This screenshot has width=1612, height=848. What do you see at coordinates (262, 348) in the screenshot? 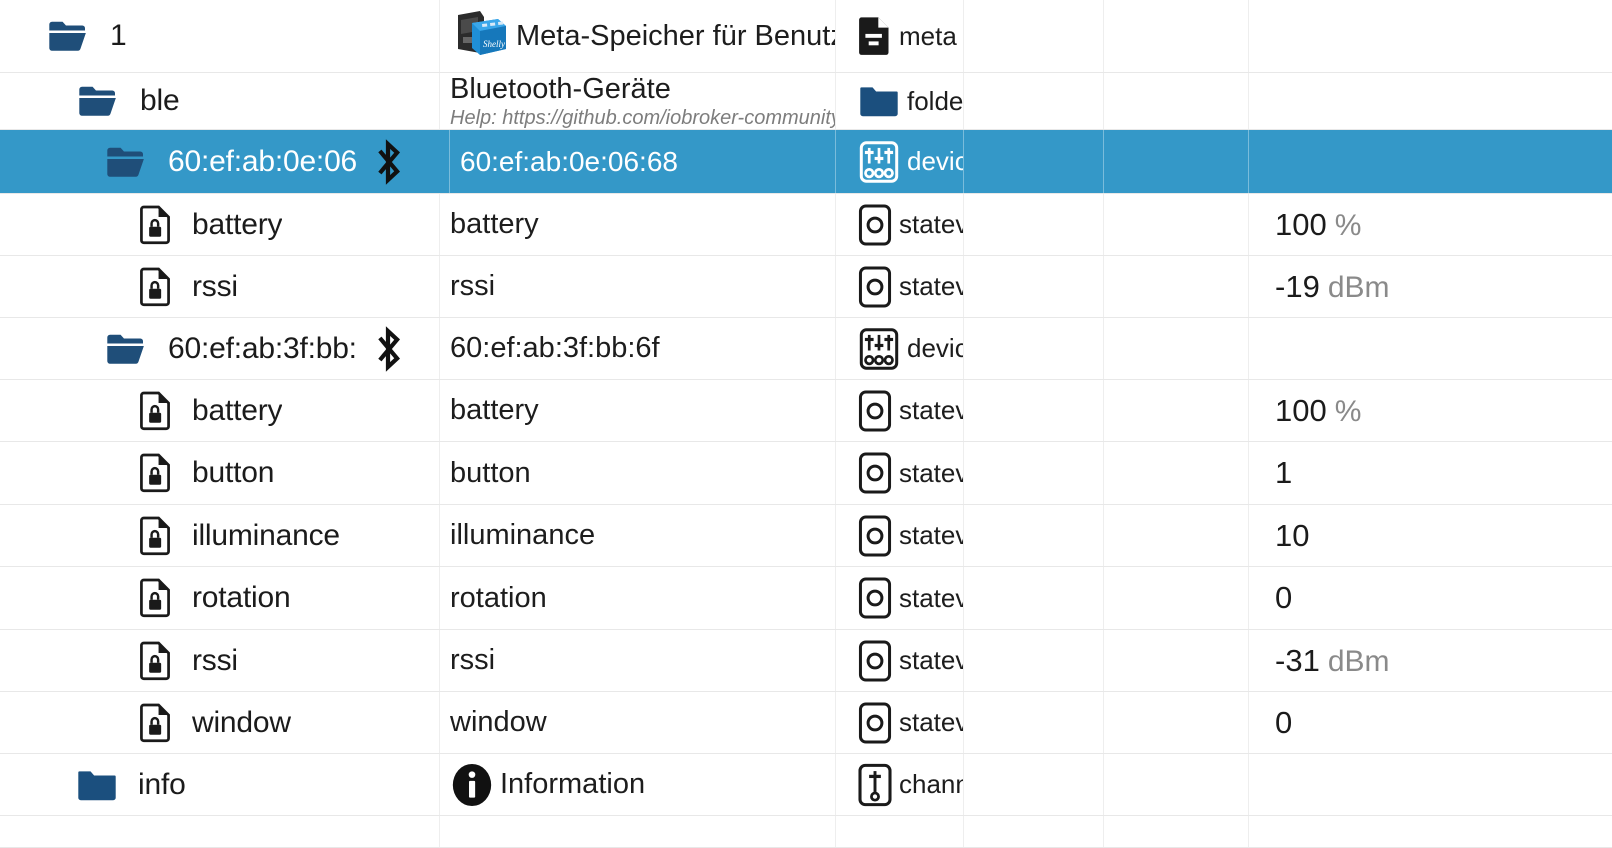
I see `row-name-label: 60:ef:ab:3f:bb:` at bounding box center [262, 348].